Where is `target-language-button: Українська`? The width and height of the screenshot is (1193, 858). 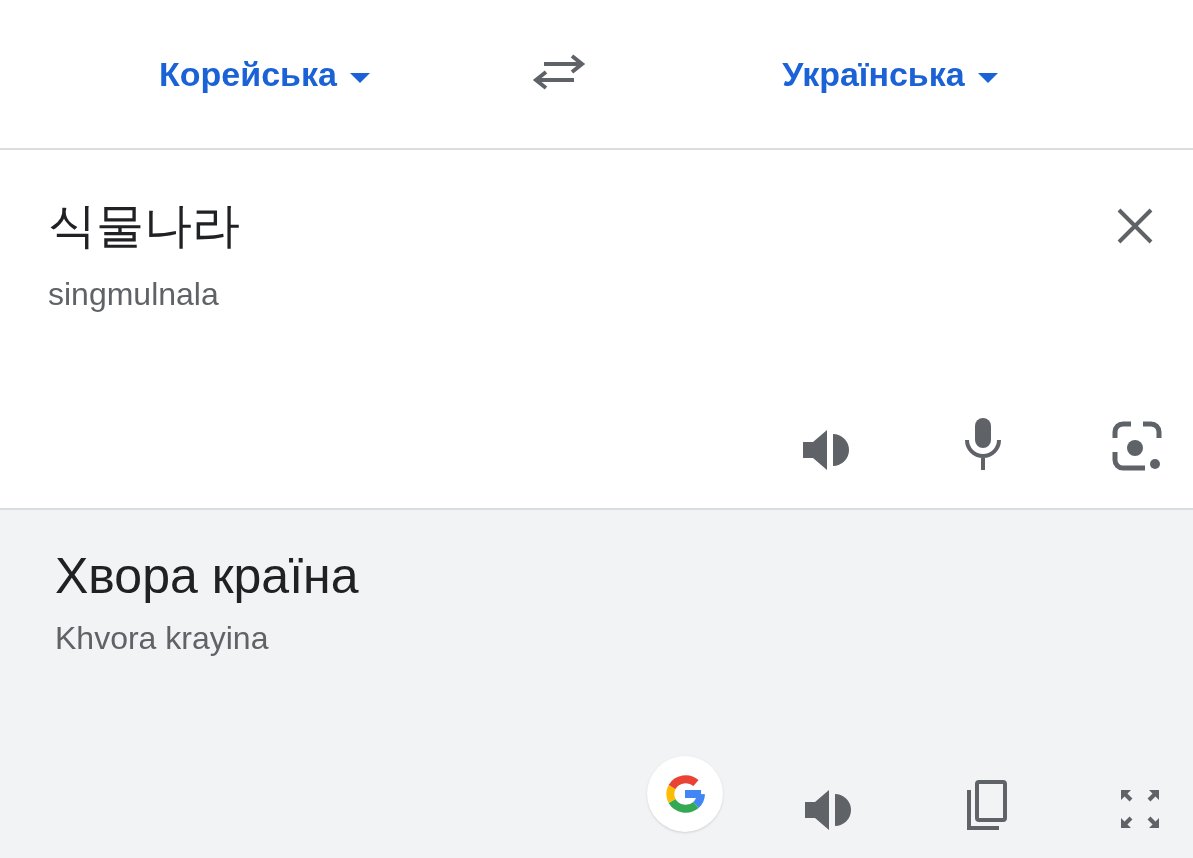 target-language-button: Українська is located at coordinates (890, 74).